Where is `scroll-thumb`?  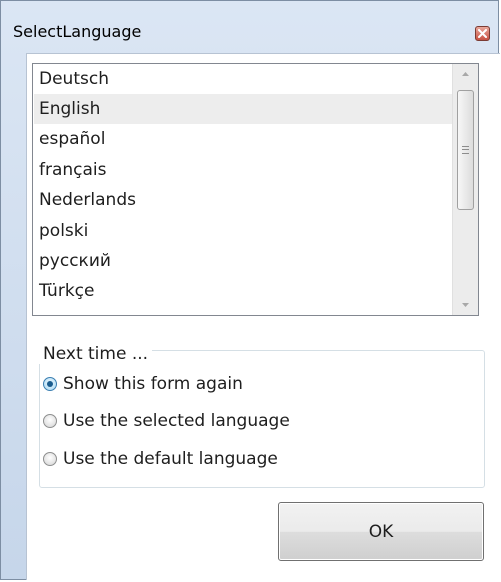 scroll-thumb is located at coordinates (465, 150).